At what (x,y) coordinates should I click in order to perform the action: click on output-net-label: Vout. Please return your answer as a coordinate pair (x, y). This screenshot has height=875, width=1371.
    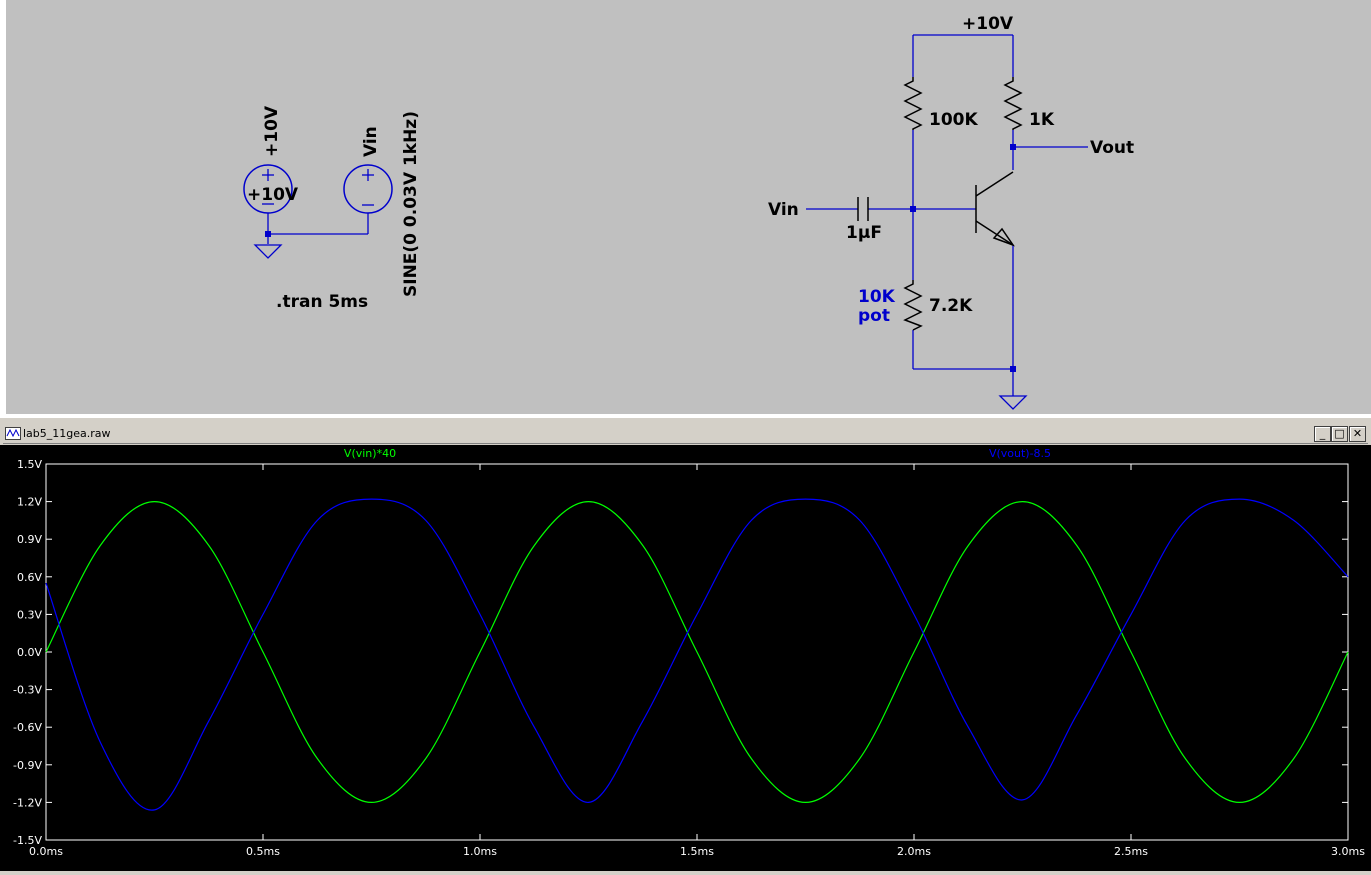
    Looking at the image, I should click on (1112, 148).